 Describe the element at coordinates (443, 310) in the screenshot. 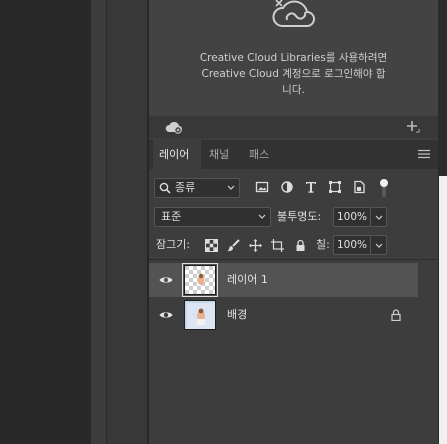

I see `document-window-edge` at that location.